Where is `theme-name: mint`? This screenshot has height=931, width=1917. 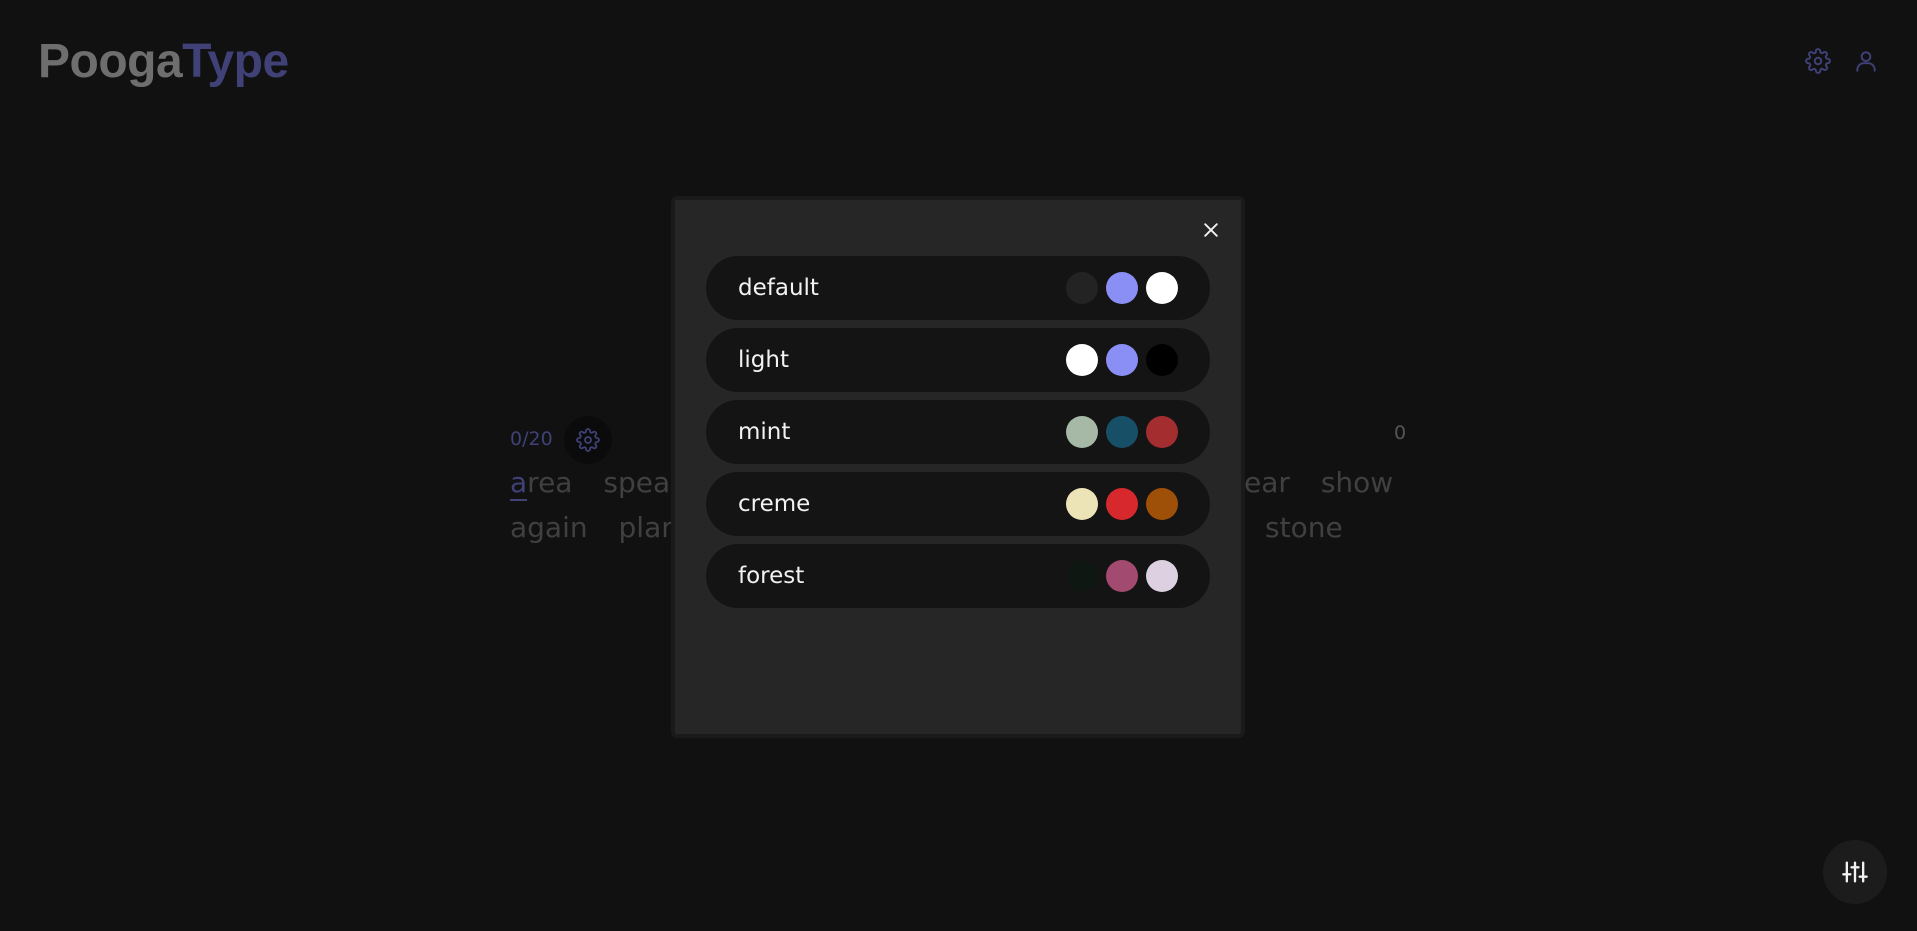 theme-name: mint is located at coordinates (764, 432).